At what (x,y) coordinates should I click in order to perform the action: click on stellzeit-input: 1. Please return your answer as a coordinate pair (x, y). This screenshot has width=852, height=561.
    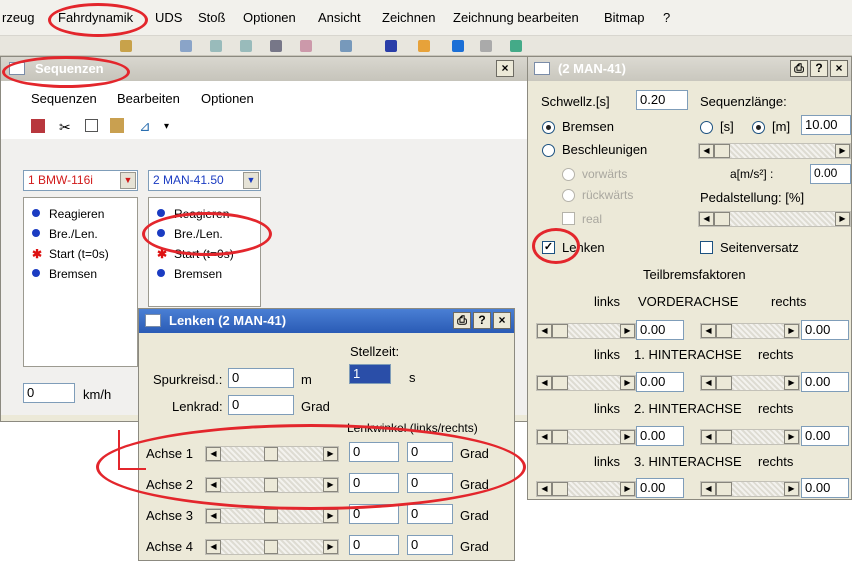
    Looking at the image, I should click on (370, 374).